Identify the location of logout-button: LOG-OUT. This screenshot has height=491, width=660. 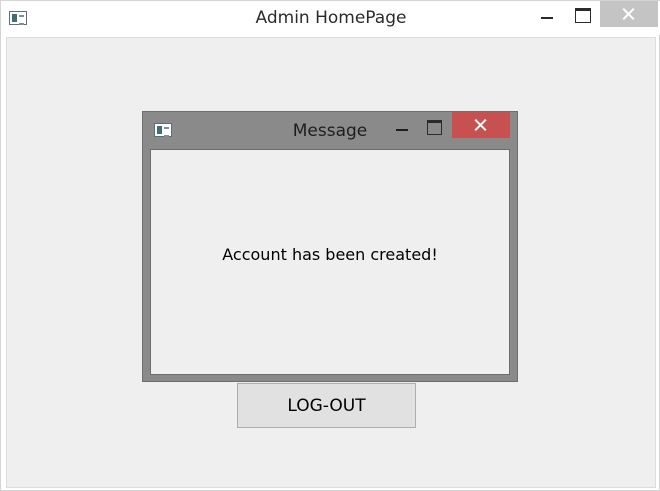
(326, 405).